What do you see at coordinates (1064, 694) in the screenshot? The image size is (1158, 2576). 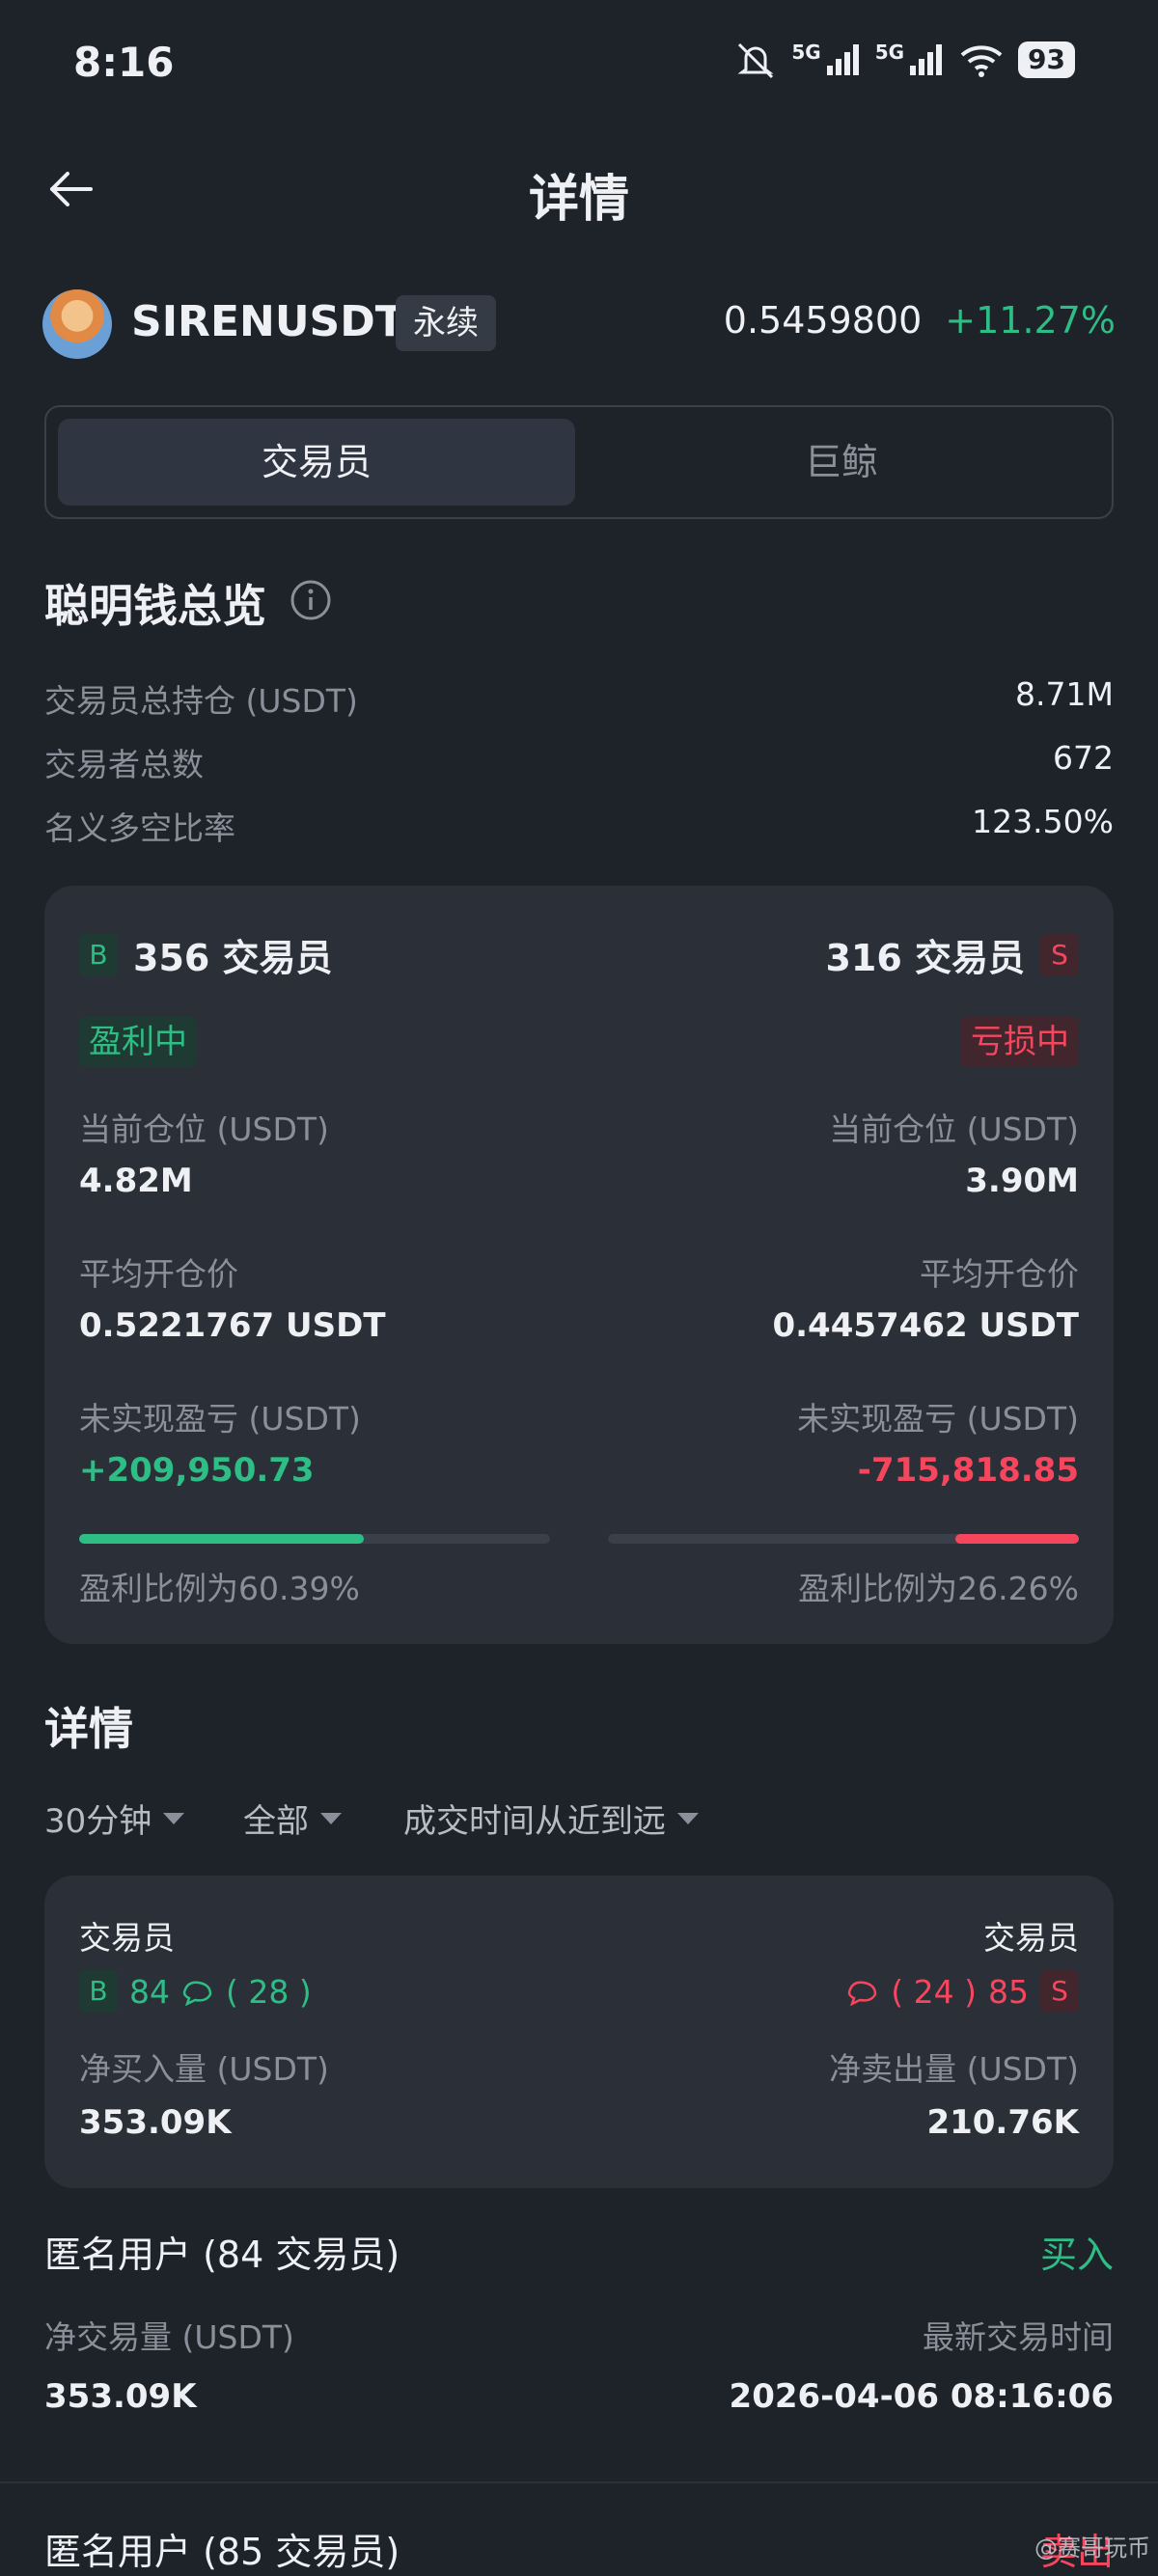 I see `overview-value: 8.71M` at bounding box center [1064, 694].